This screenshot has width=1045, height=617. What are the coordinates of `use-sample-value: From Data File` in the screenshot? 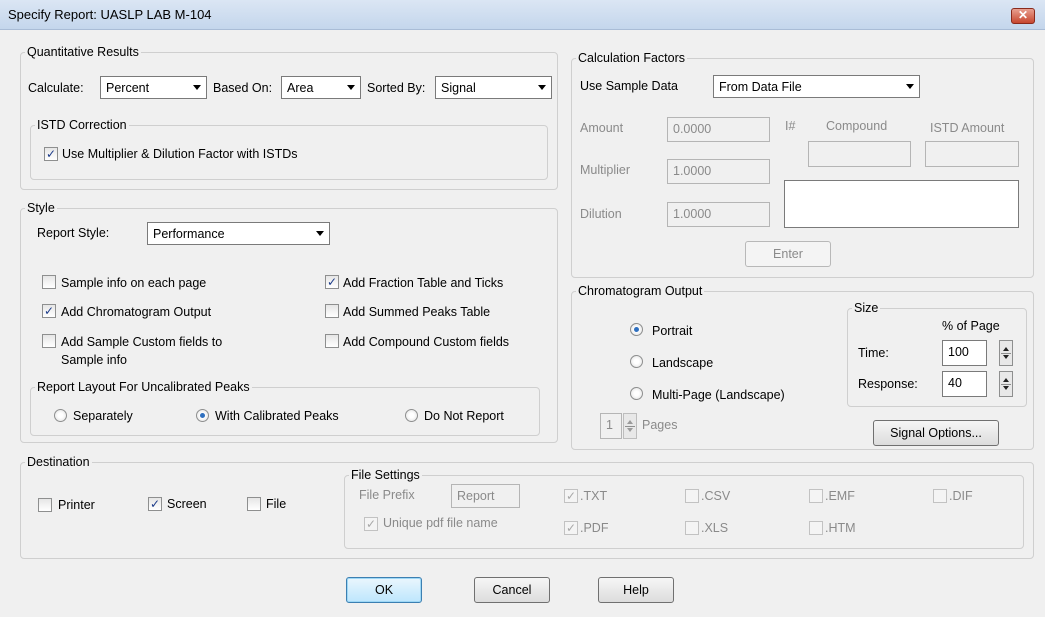 It's located at (760, 87).